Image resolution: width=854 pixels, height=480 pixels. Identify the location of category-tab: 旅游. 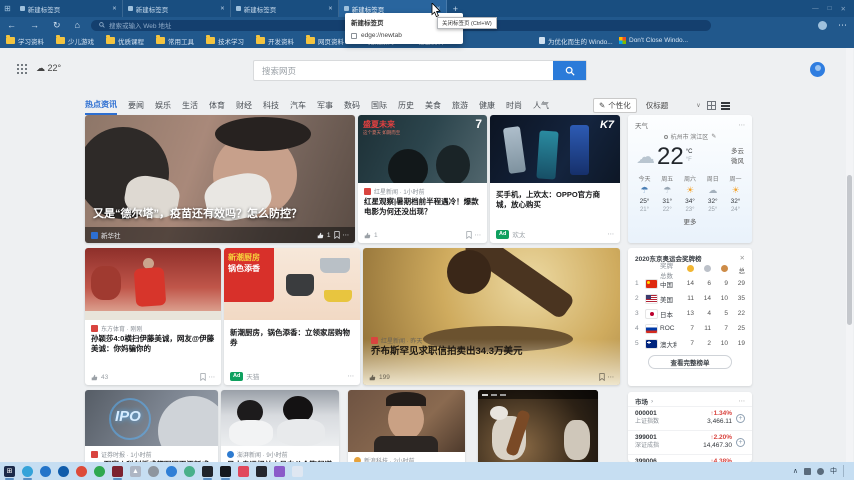
(460, 107).